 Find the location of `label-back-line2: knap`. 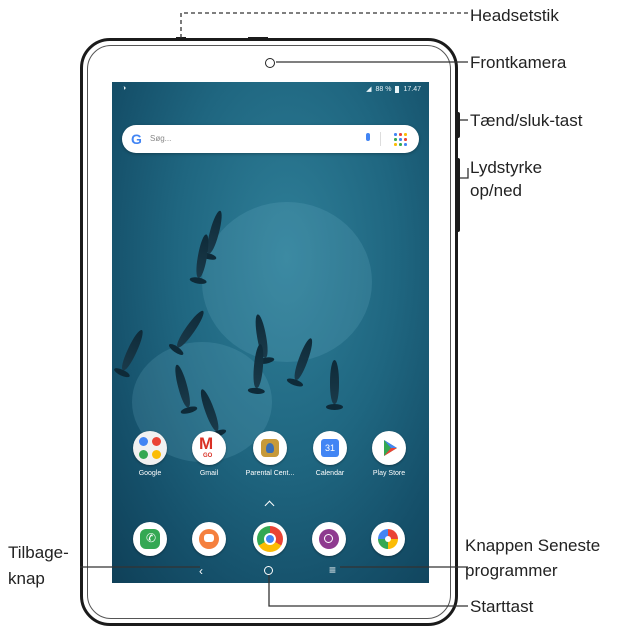

label-back-line2: knap is located at coordinates (26, 578).